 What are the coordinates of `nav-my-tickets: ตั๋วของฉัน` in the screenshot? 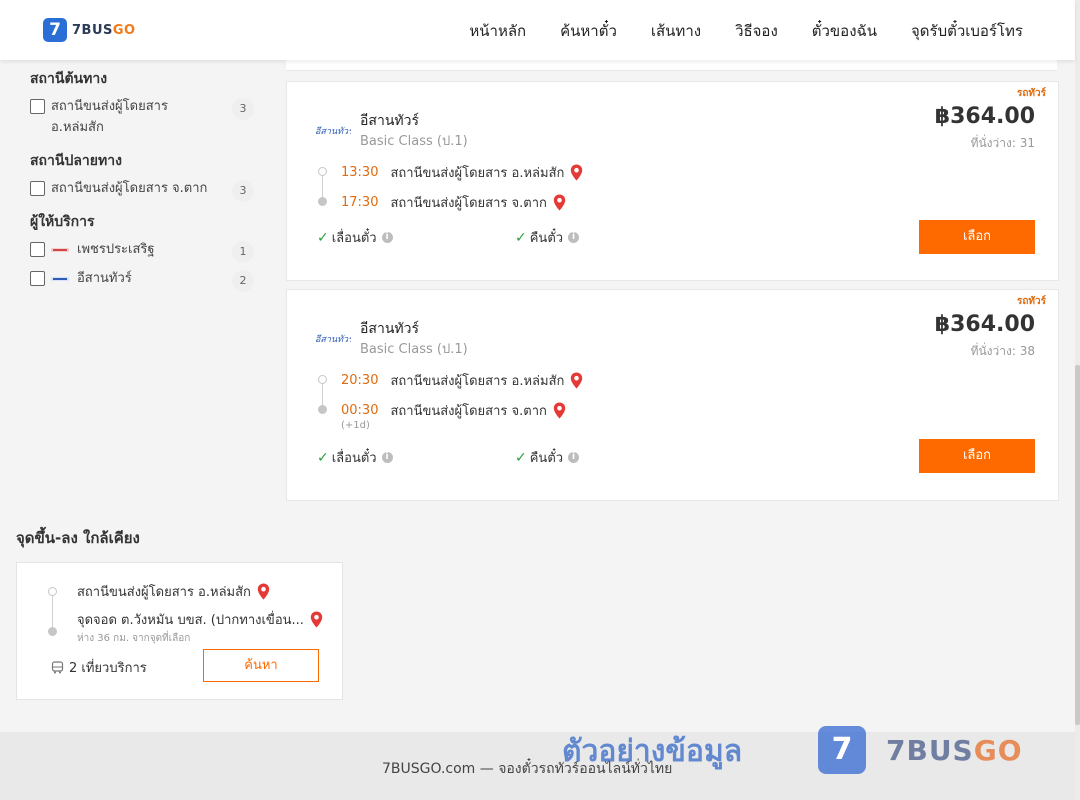 It's located at (844, 31).